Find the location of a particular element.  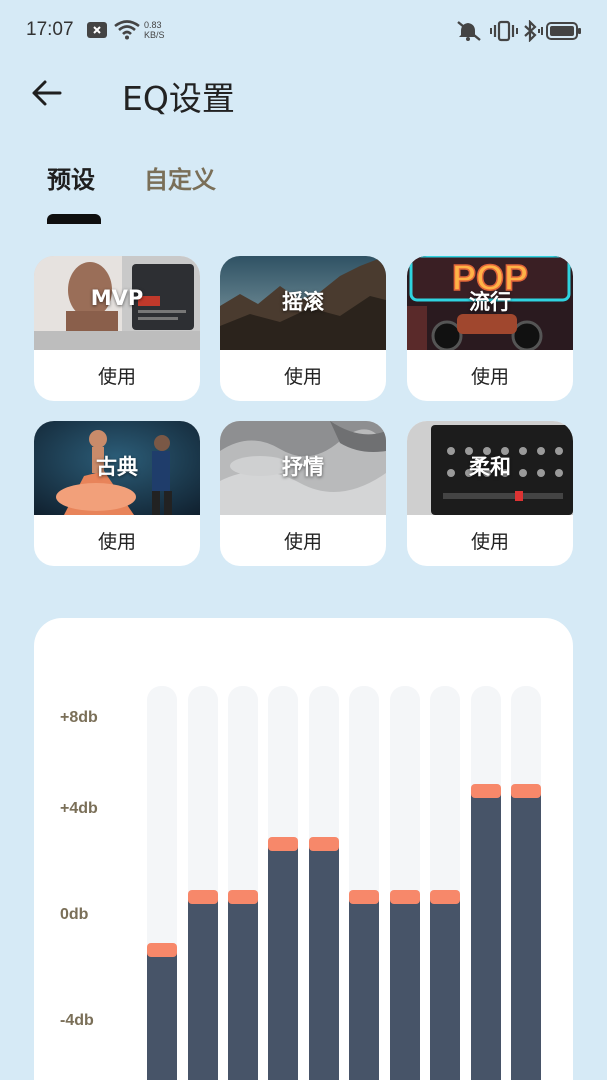

db-label-plus4: +4db is located at coordinates (79, 808).